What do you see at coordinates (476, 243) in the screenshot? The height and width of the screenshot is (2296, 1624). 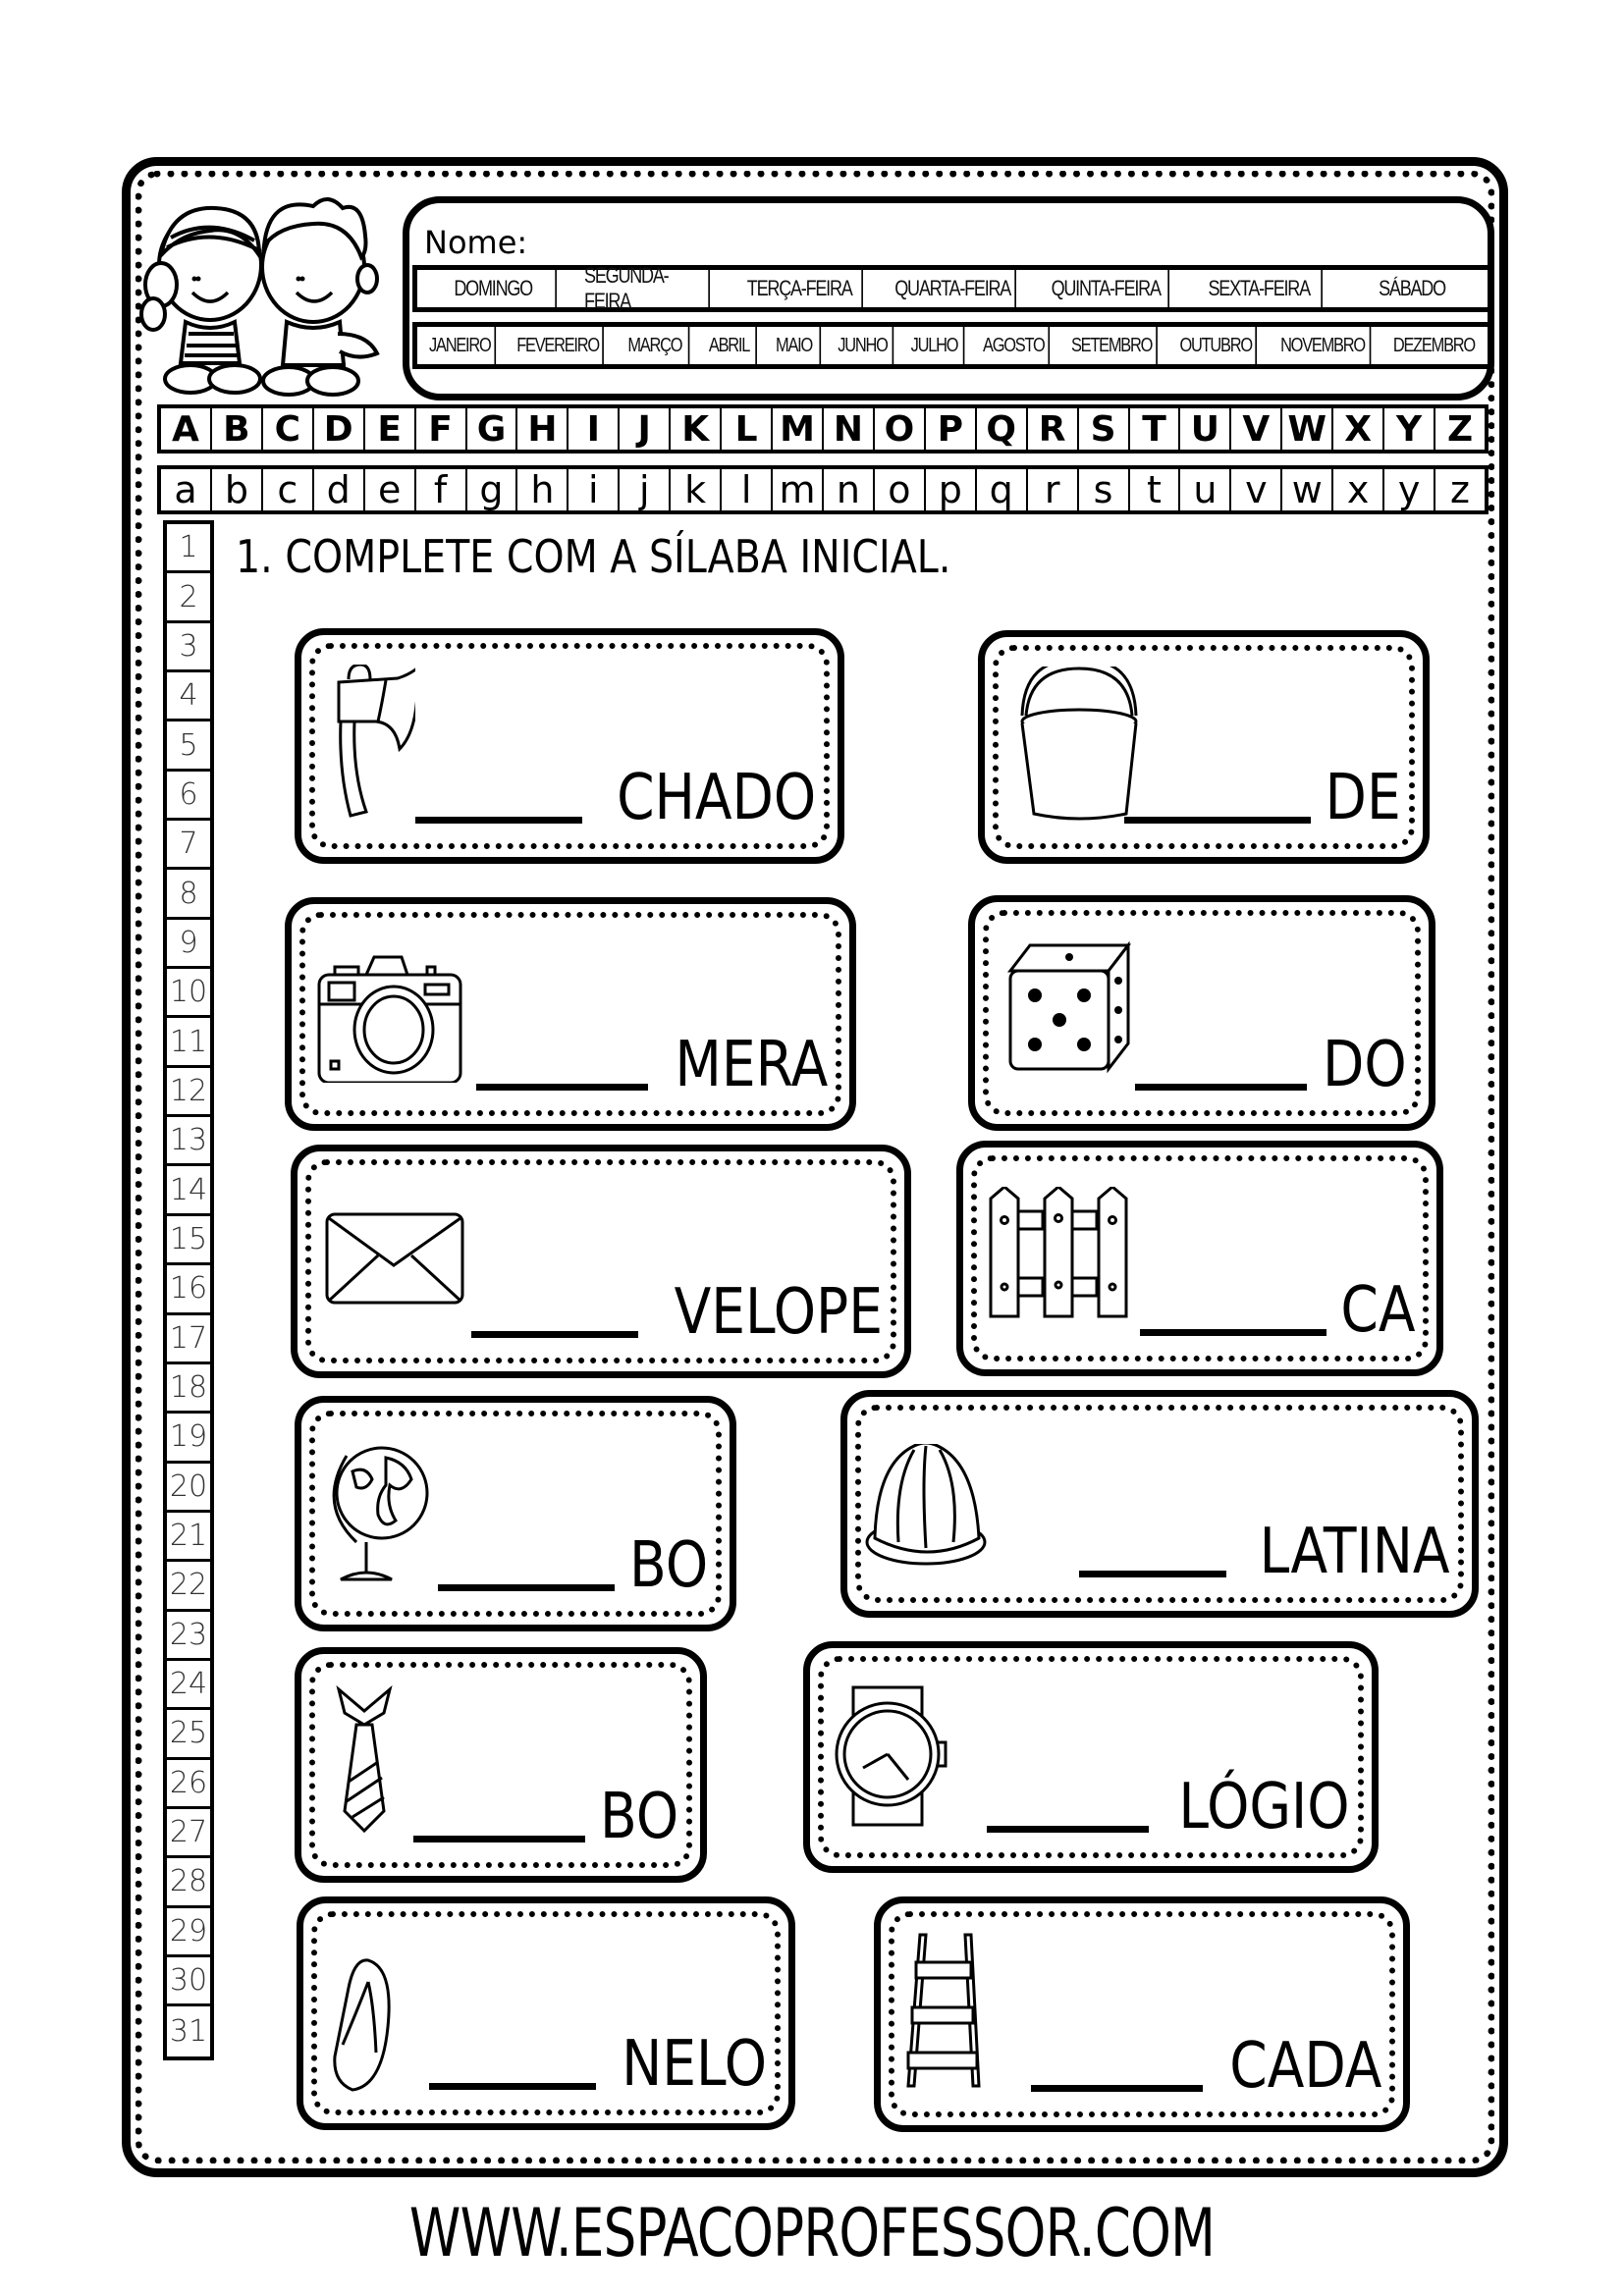 I see `name-label: Nome:` at bounding box center [476, 243].